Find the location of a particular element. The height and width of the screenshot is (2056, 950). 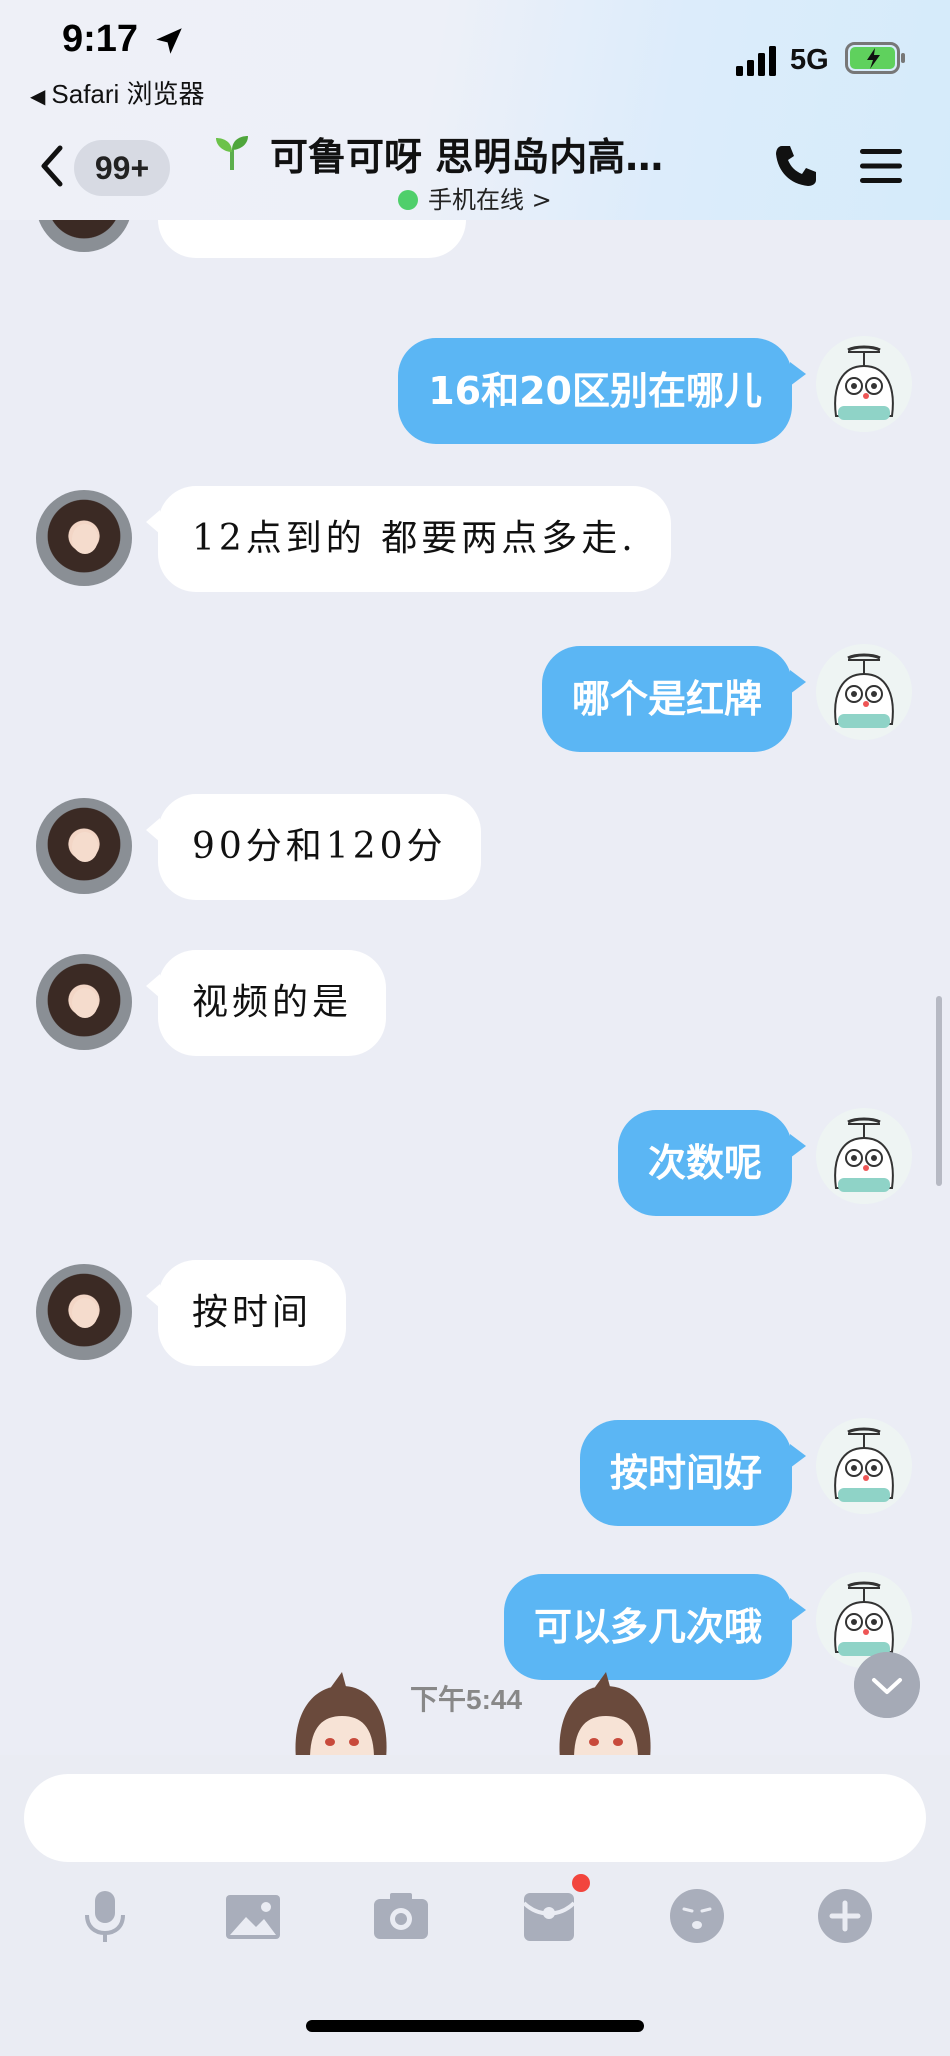

menu-icon is located at coordinates (881, 166).